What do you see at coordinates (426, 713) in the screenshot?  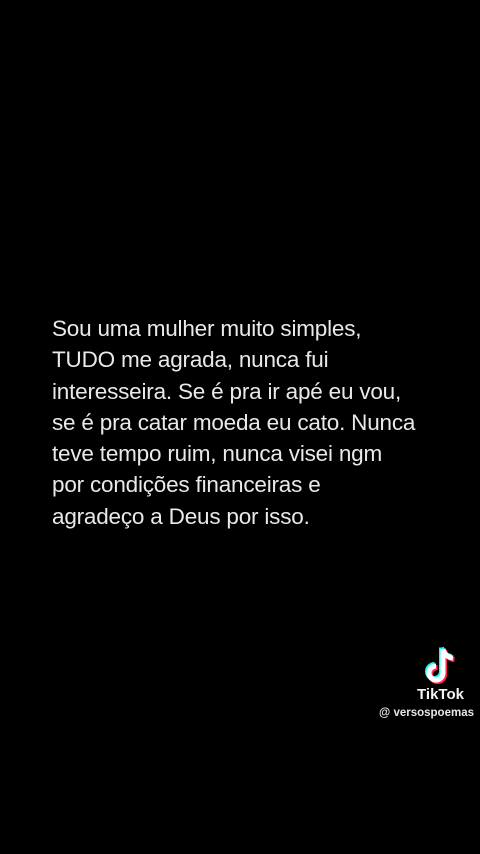 I see `creator-handle: @ versospoemas` at bounding box center [426, 713].